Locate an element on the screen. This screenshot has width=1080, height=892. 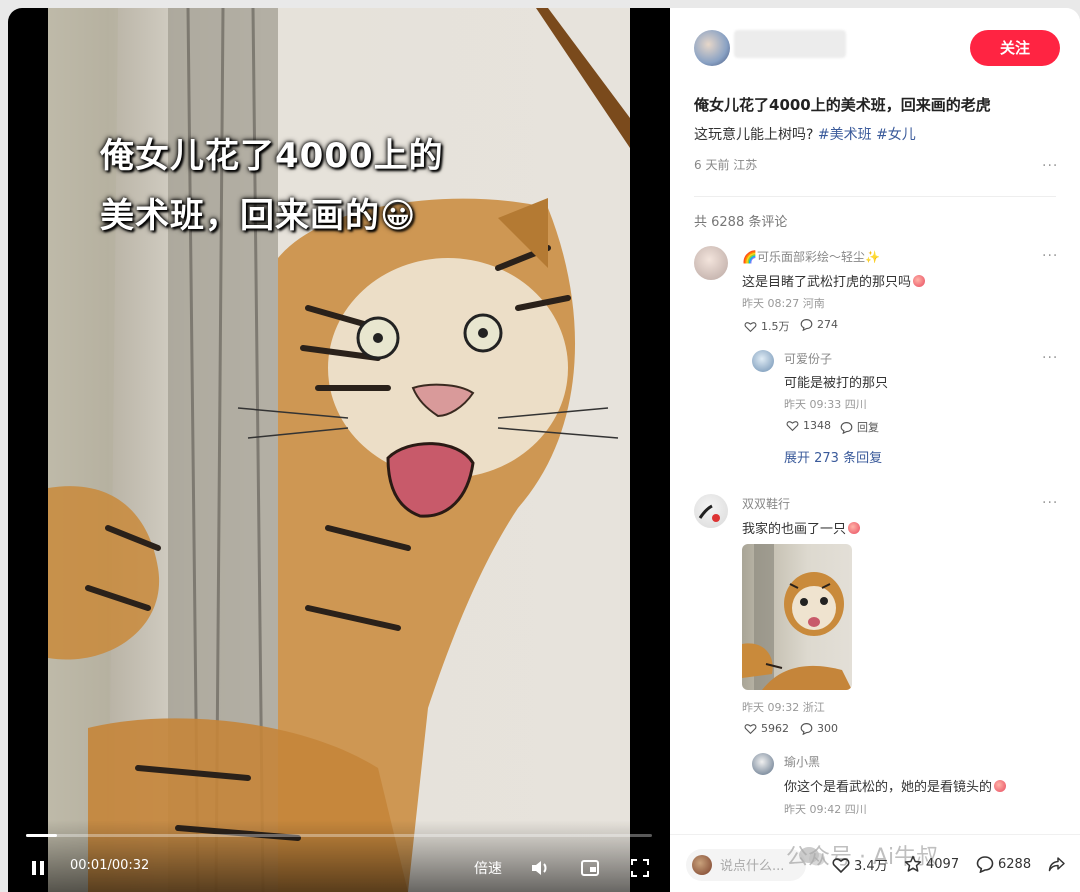
hashtag-art-class: #美术班 is located at coordinates (845, 135).